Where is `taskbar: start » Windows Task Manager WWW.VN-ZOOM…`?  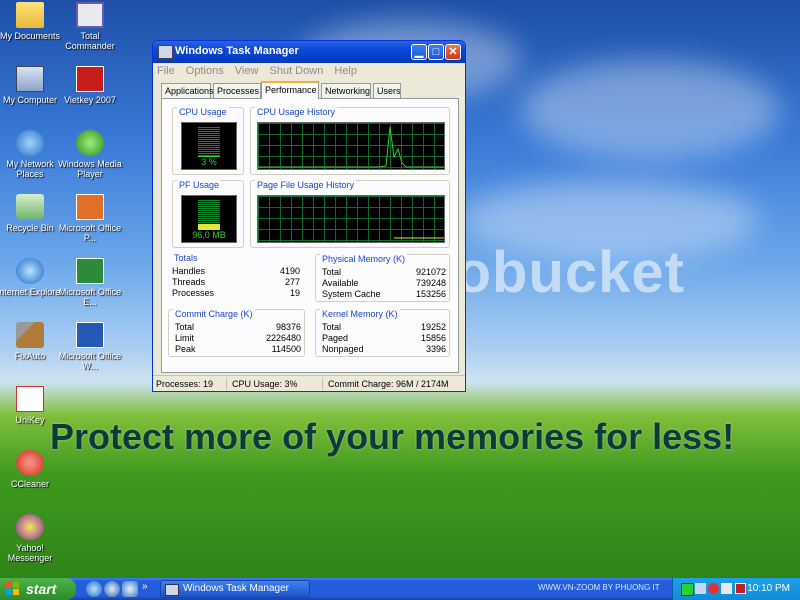 taskbar: start » Windows Task Manager WWW.VN-ZOOM… is located at coordinates (400, 589).